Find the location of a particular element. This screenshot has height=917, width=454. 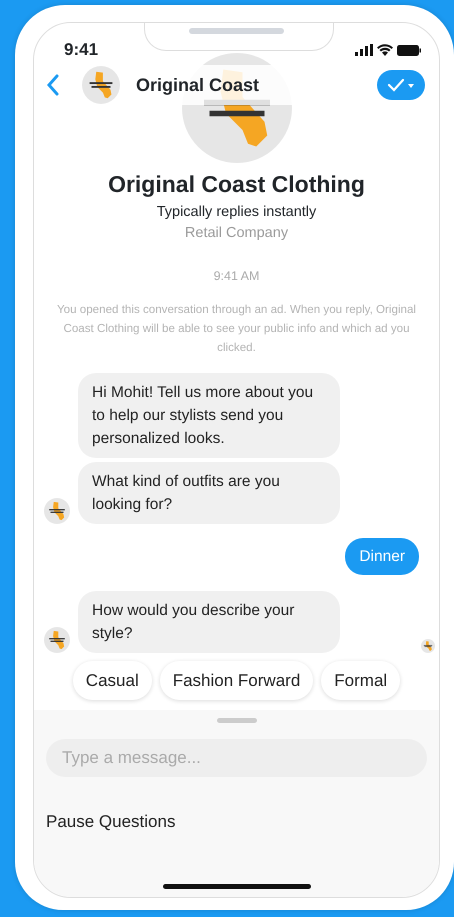

checkmark-caret-icon is located at coordinates (401, 85).